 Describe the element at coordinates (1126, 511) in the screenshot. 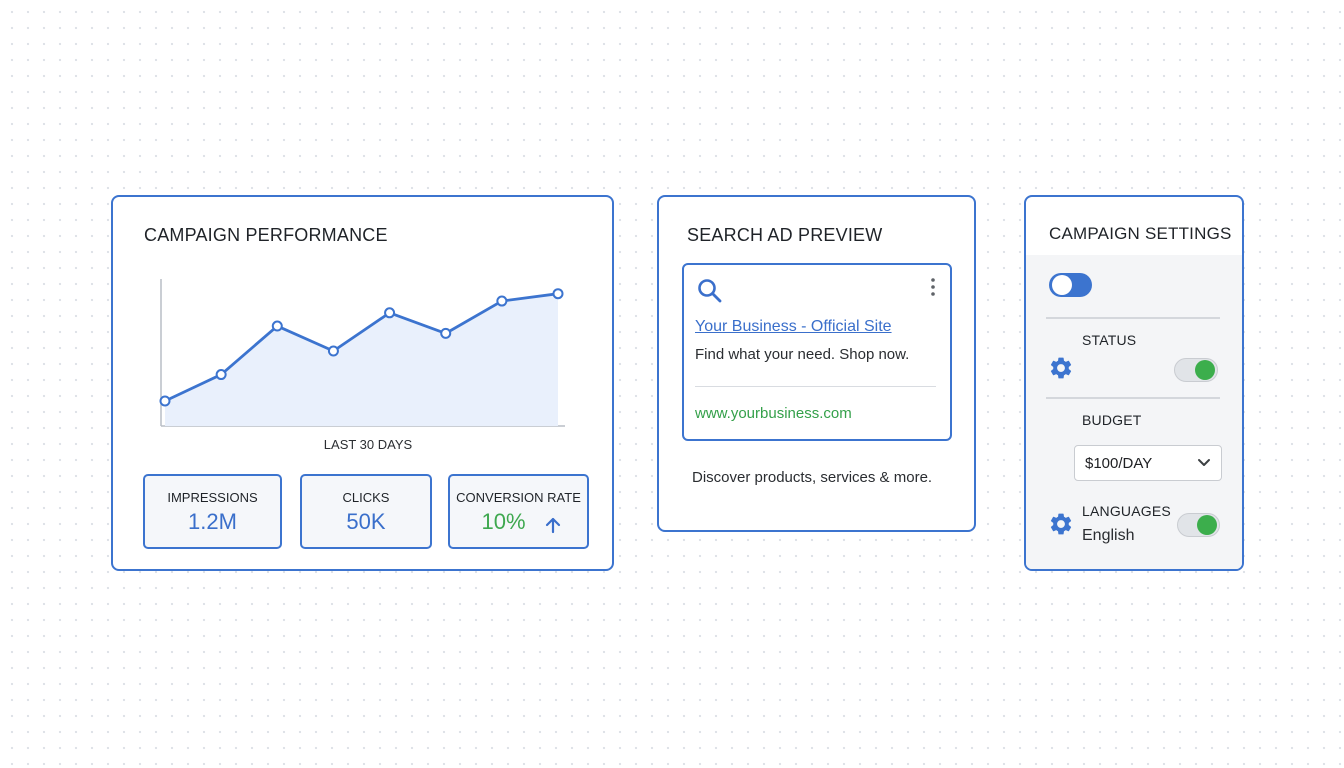

I see `languages-label: LANGUAGES` at that location.